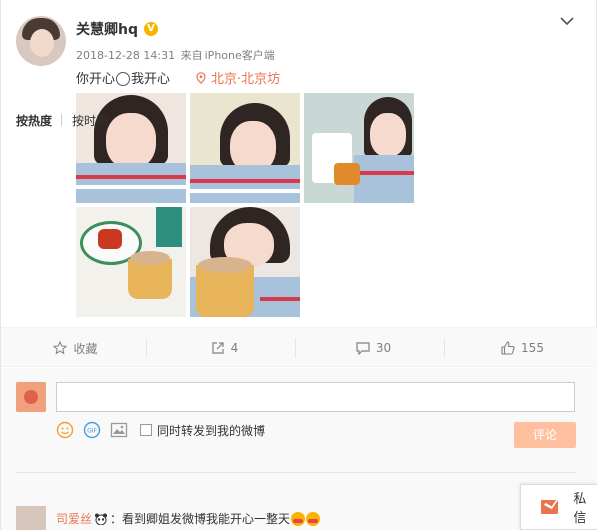 This screenshot has width=597, height=530. I want to click on post-text-part-1: 你开心, so click(96, 79).